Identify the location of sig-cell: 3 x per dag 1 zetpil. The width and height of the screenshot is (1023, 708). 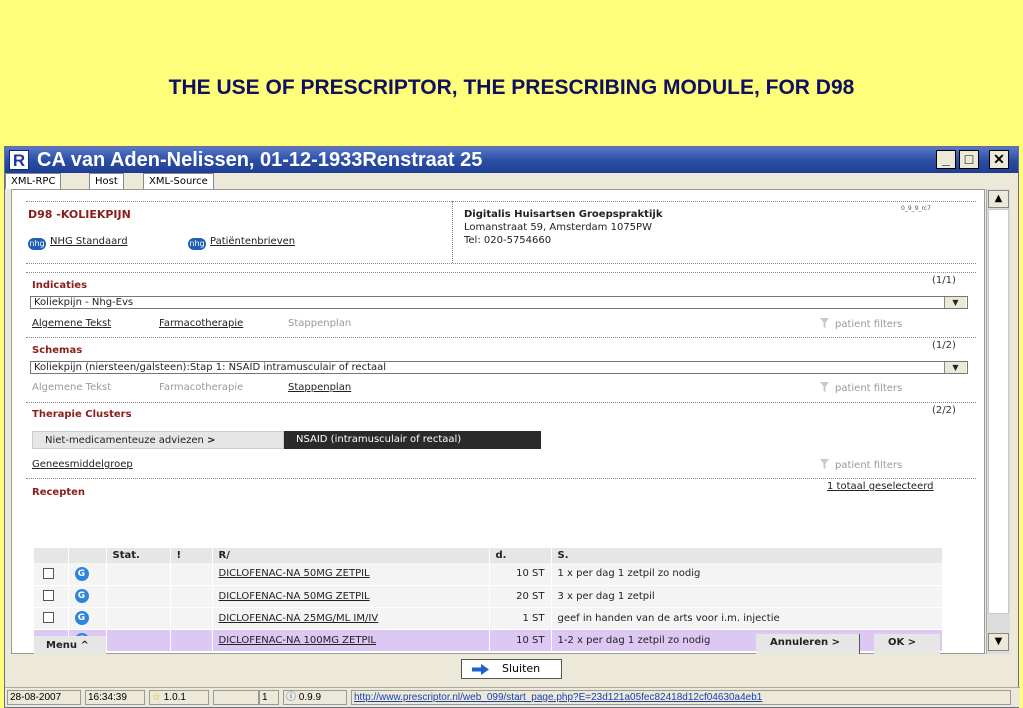
(747, 596).